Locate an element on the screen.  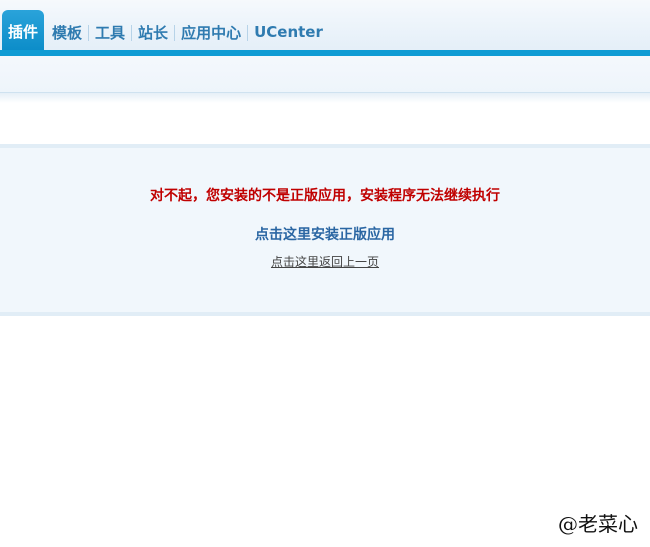
tab-tools: 工具 is located at coordinates (110, 32).